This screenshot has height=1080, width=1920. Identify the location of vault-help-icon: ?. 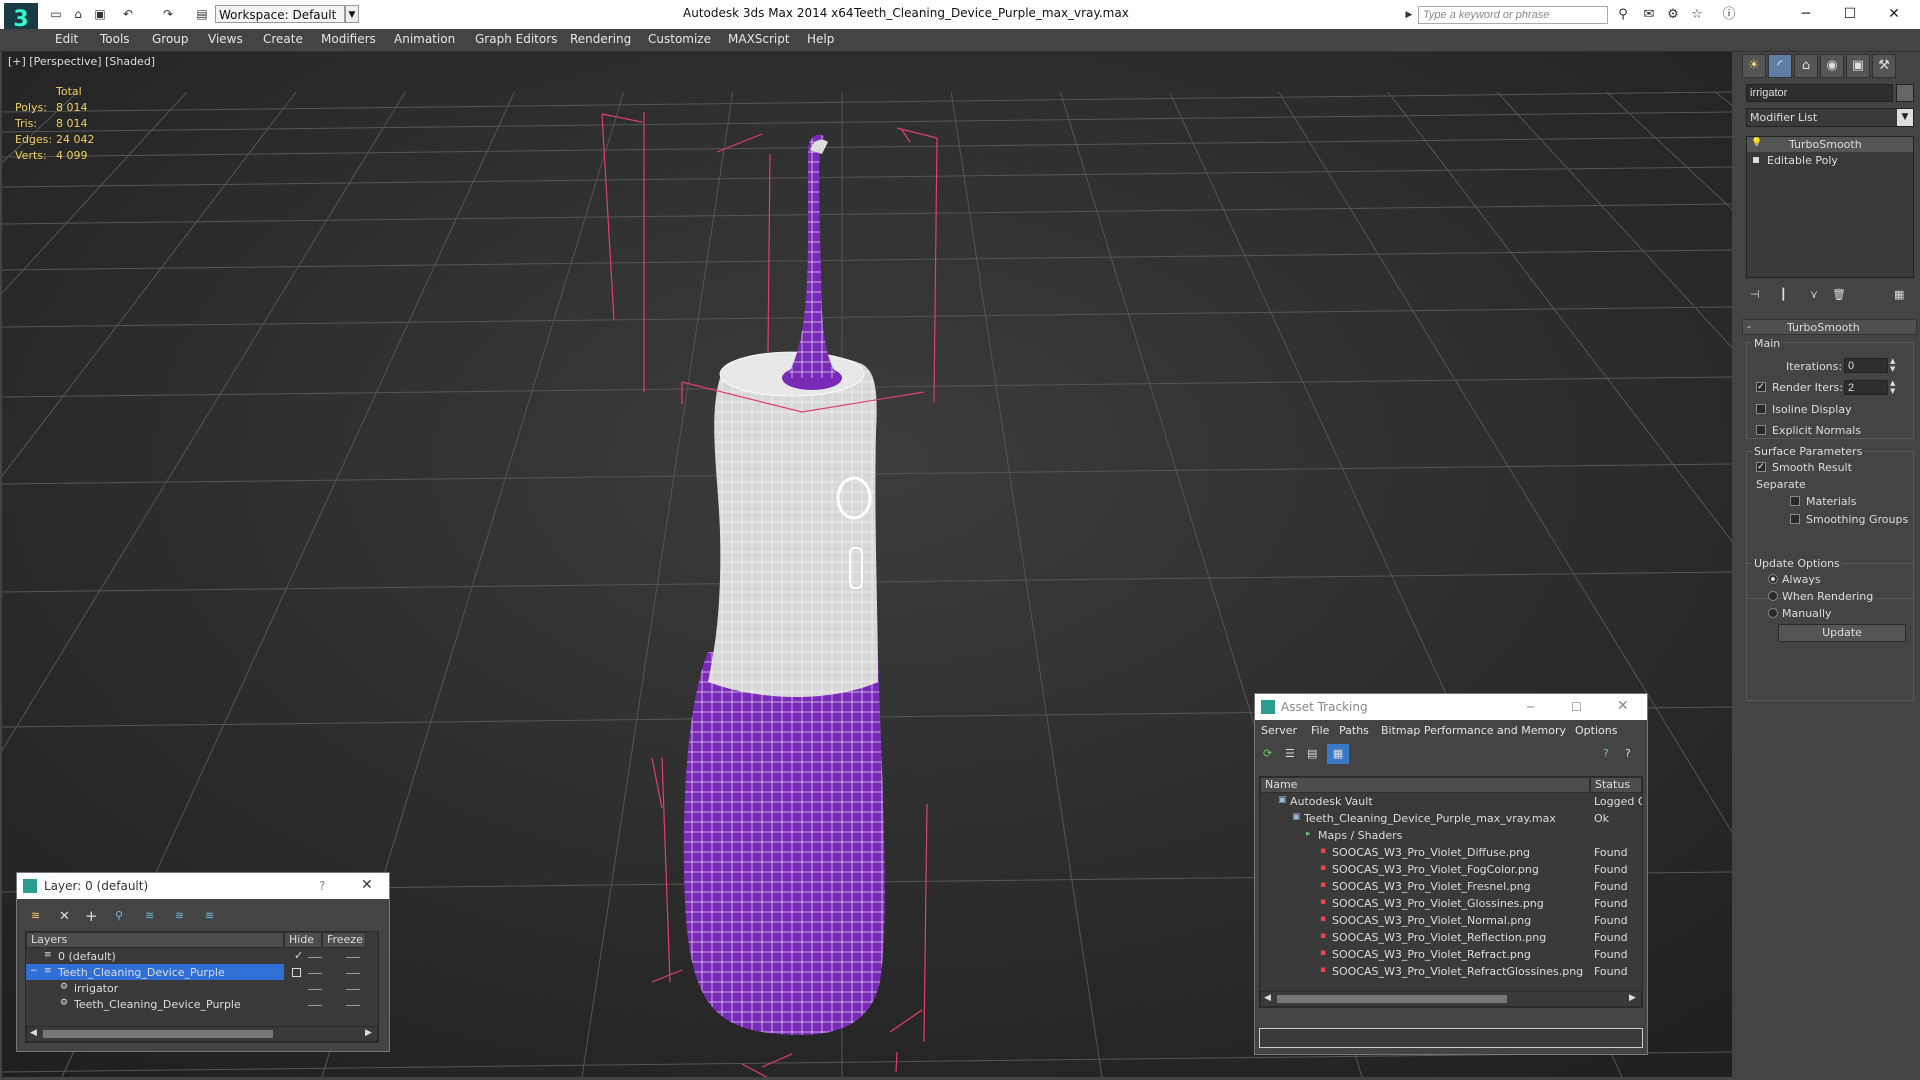
(1606, 753).